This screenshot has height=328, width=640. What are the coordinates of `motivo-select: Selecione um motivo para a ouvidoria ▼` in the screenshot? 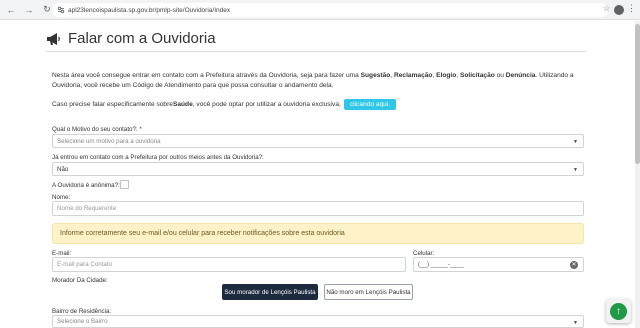 It's located at (318, 141).